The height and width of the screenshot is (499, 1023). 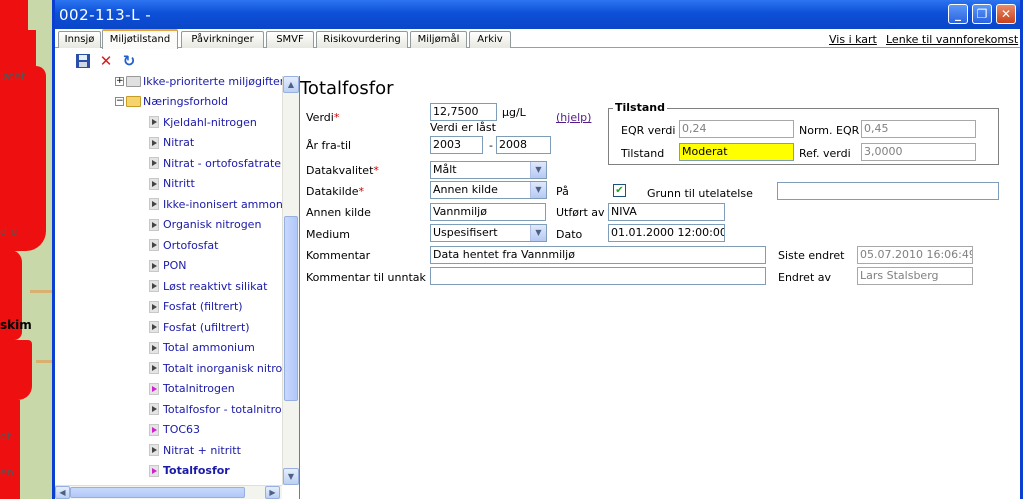 What do you see at coordinates (129, 61) in the screenshot?
I see `refresh-icon: ↻` at bounding box center [129, 61].